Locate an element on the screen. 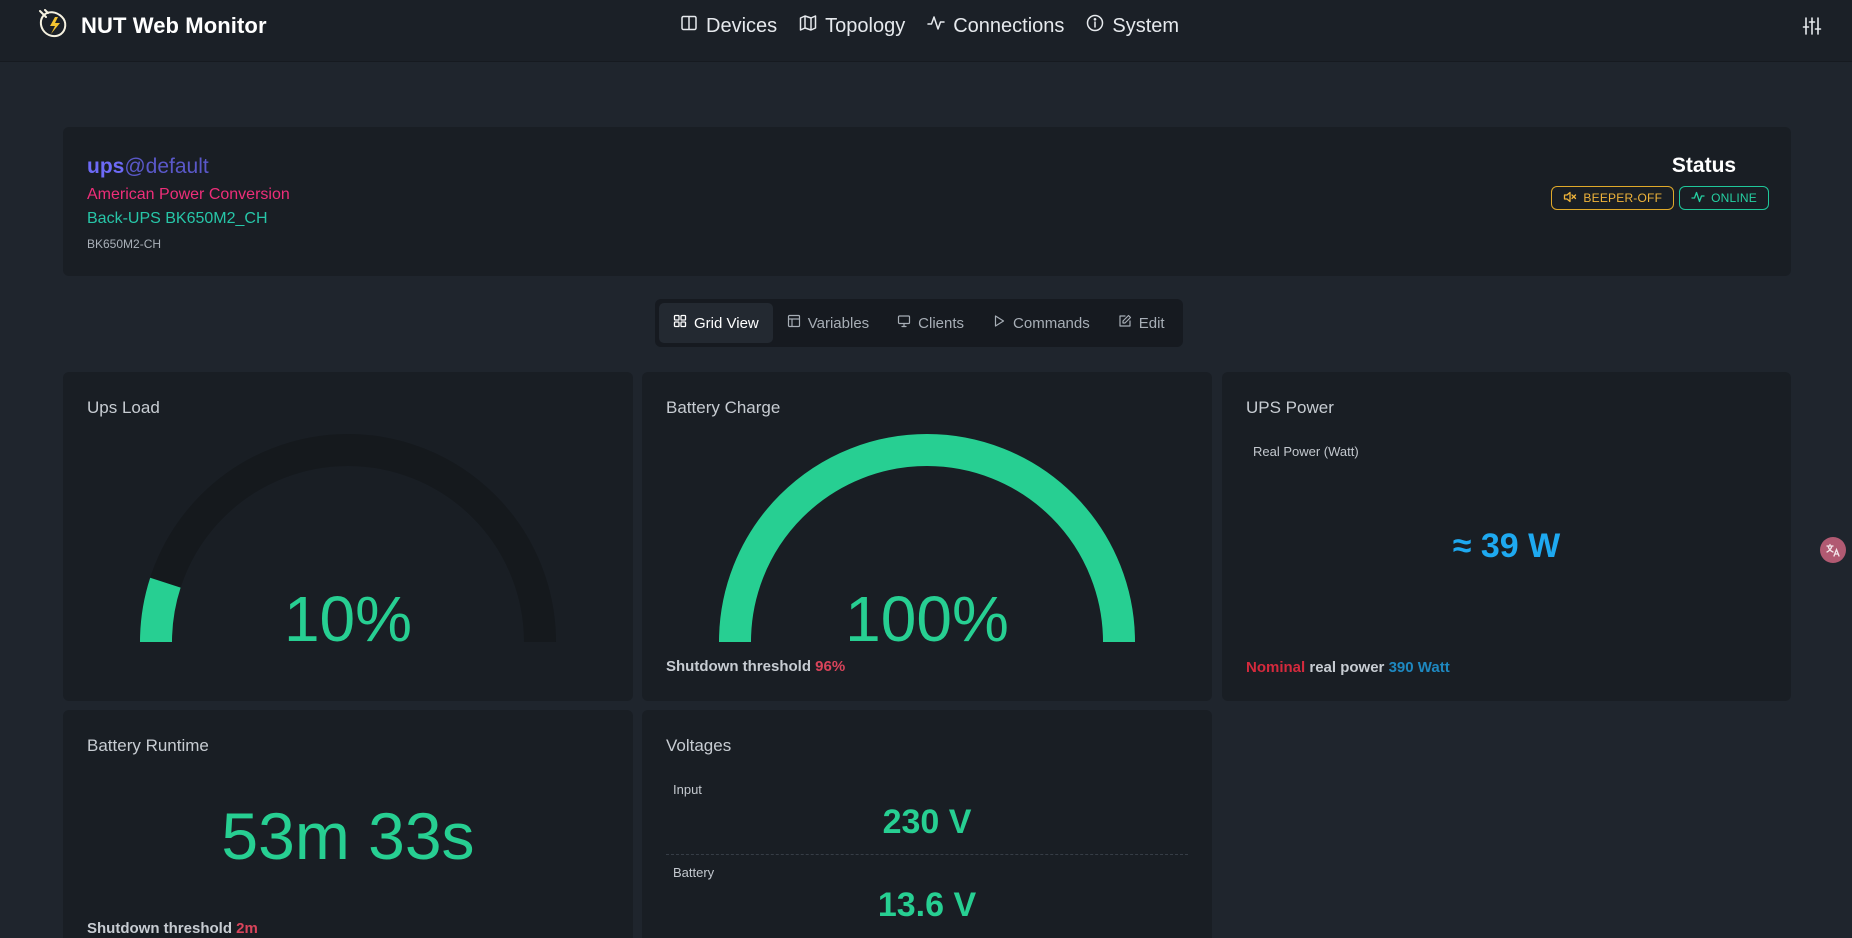 This screenshot has height=938, width=1852. nominal-middle-text: real power is located at coordinates (1347, 667).